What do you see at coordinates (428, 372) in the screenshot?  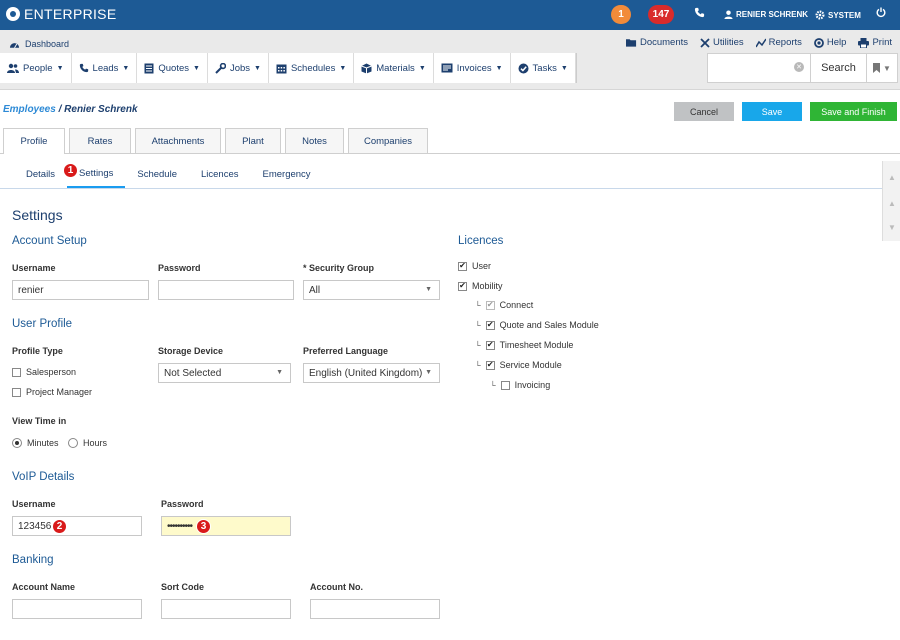 I see `dropdown-arrow-icon: ▼` at bounding box center [428, 372].